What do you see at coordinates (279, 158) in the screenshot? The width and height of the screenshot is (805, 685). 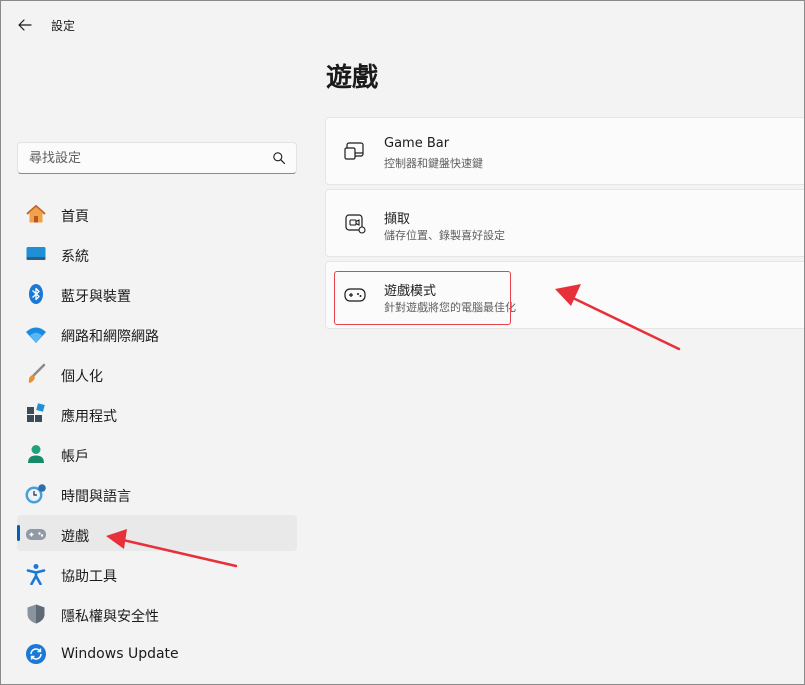 I see `search-icon` at bounding box center [279, 158].